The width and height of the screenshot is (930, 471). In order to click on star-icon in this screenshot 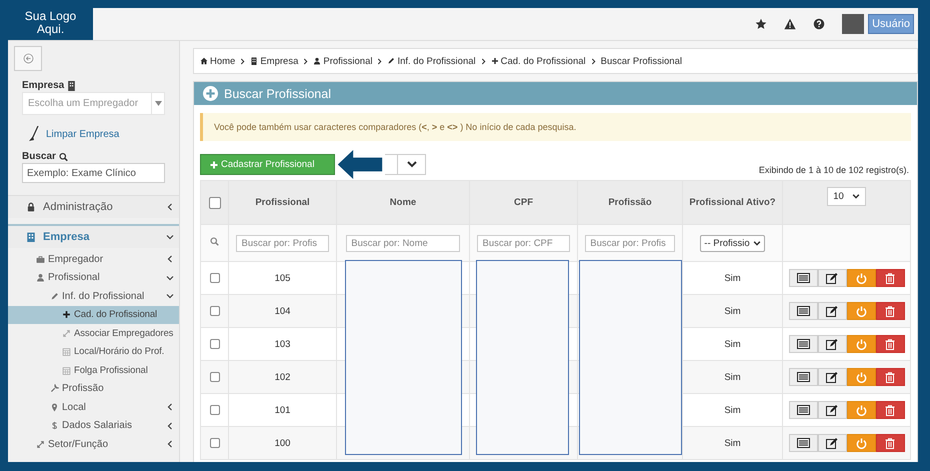, I will do `click(761, 24)`.